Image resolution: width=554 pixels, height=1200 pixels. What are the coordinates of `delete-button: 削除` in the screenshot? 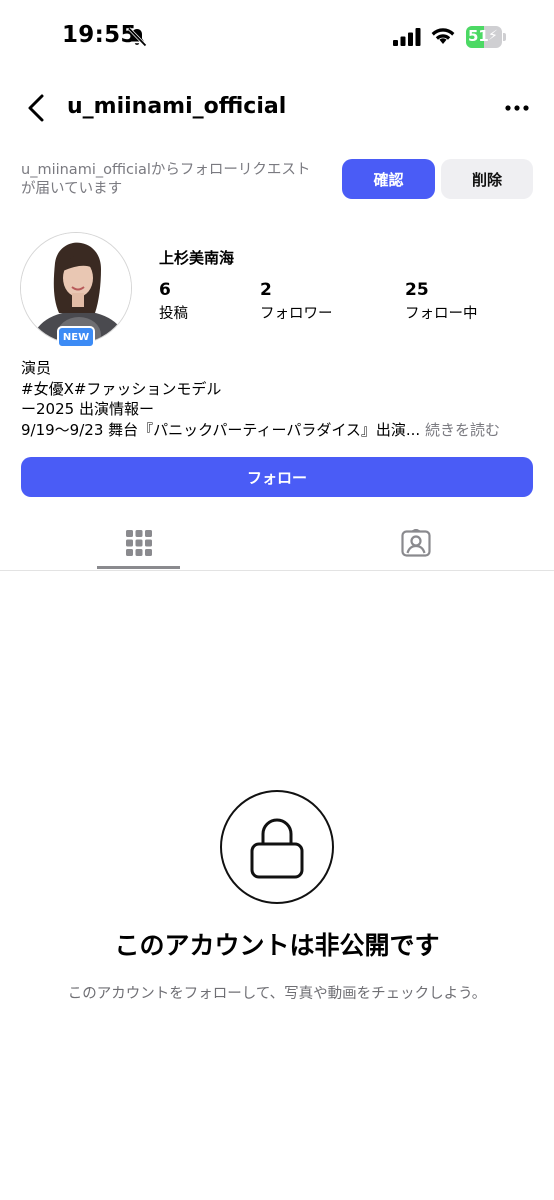 It's located at (487, 179).